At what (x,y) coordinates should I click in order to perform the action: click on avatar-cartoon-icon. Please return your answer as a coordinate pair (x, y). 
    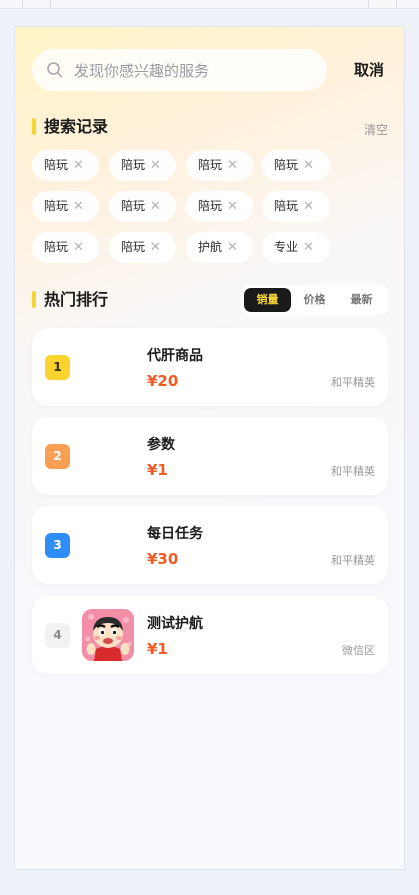
    Looking at the image, I should click on (108, 635).